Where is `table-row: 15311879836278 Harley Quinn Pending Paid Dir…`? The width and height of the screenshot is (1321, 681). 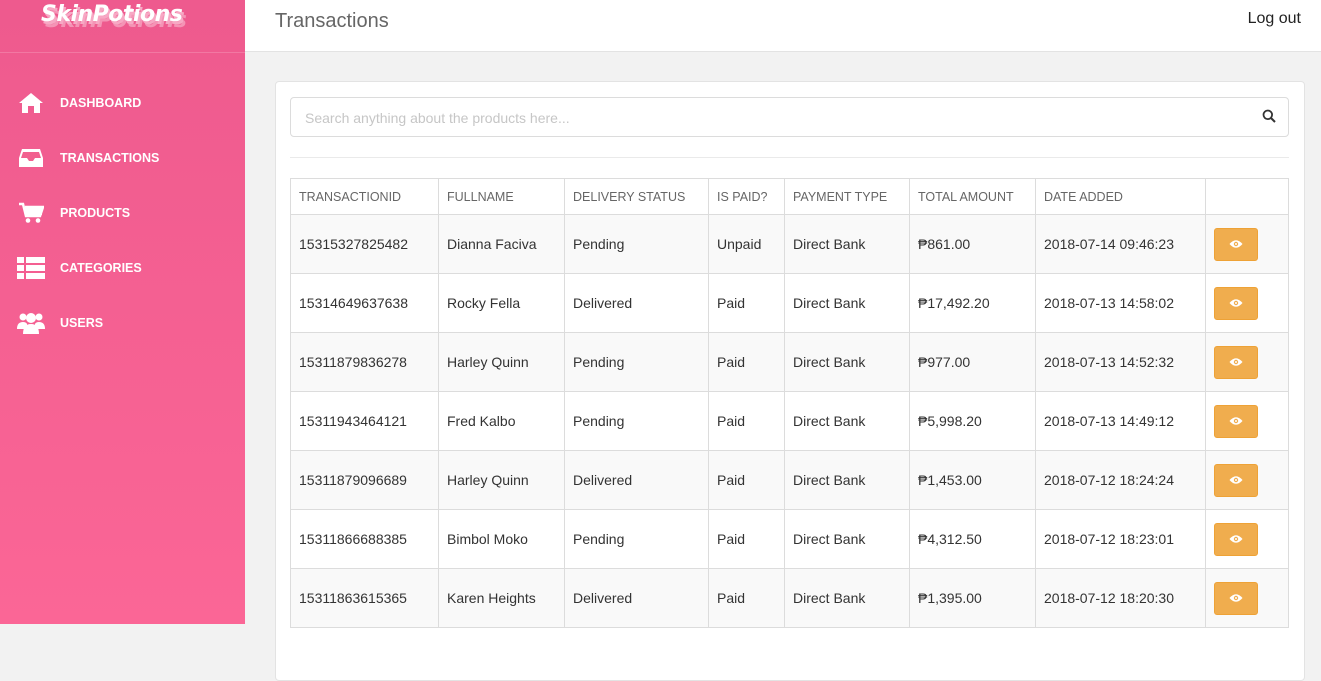
table-row: 15311879836278 Harley Quinn Pending Paid Dir… is located at coordinates (789, 362).